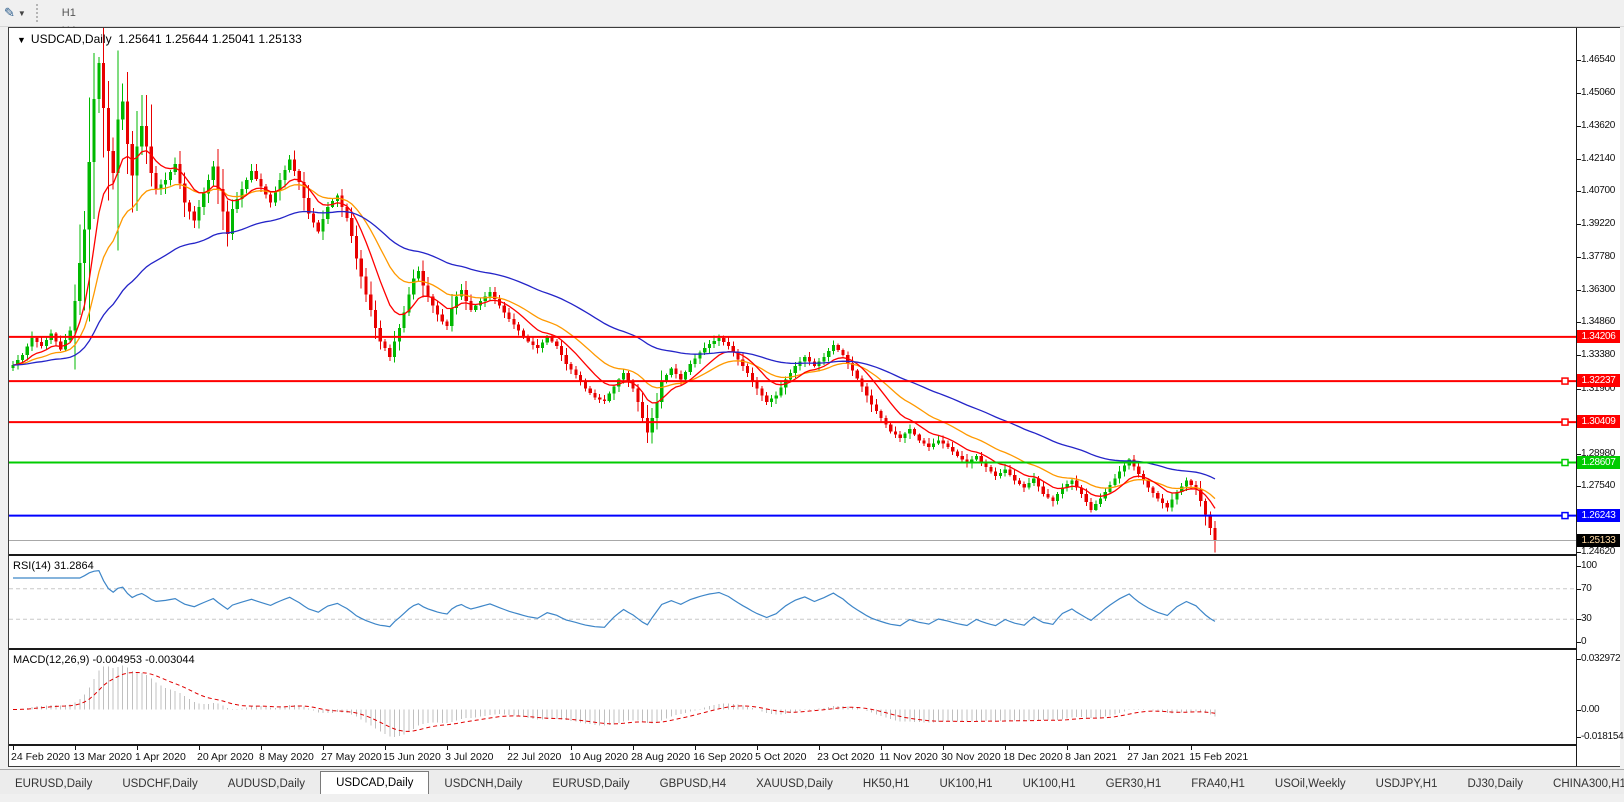 The width and height of the screenshot is (1624, 802). Describe the element at coordinates (1598, 486) in the screenshot. I see `price-scale-label: 1.27540` at that location.